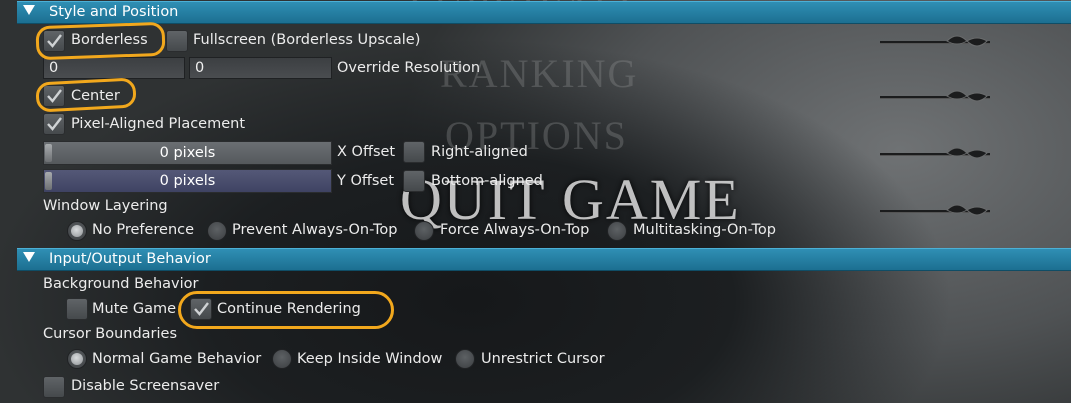  What do you see at coordinates (134, 309) in the screenshot?
I see `mute-game-label: Mute Game` at bounding box center [134, 309].